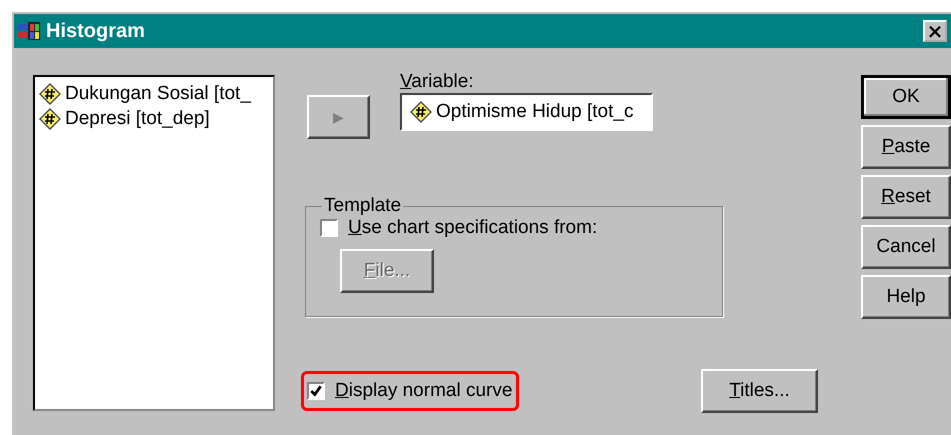 The width and height of the screenshot is (951, 435). I want to click on chart-spec-checkbox: Use chart specifications from:, so click(521, 228).